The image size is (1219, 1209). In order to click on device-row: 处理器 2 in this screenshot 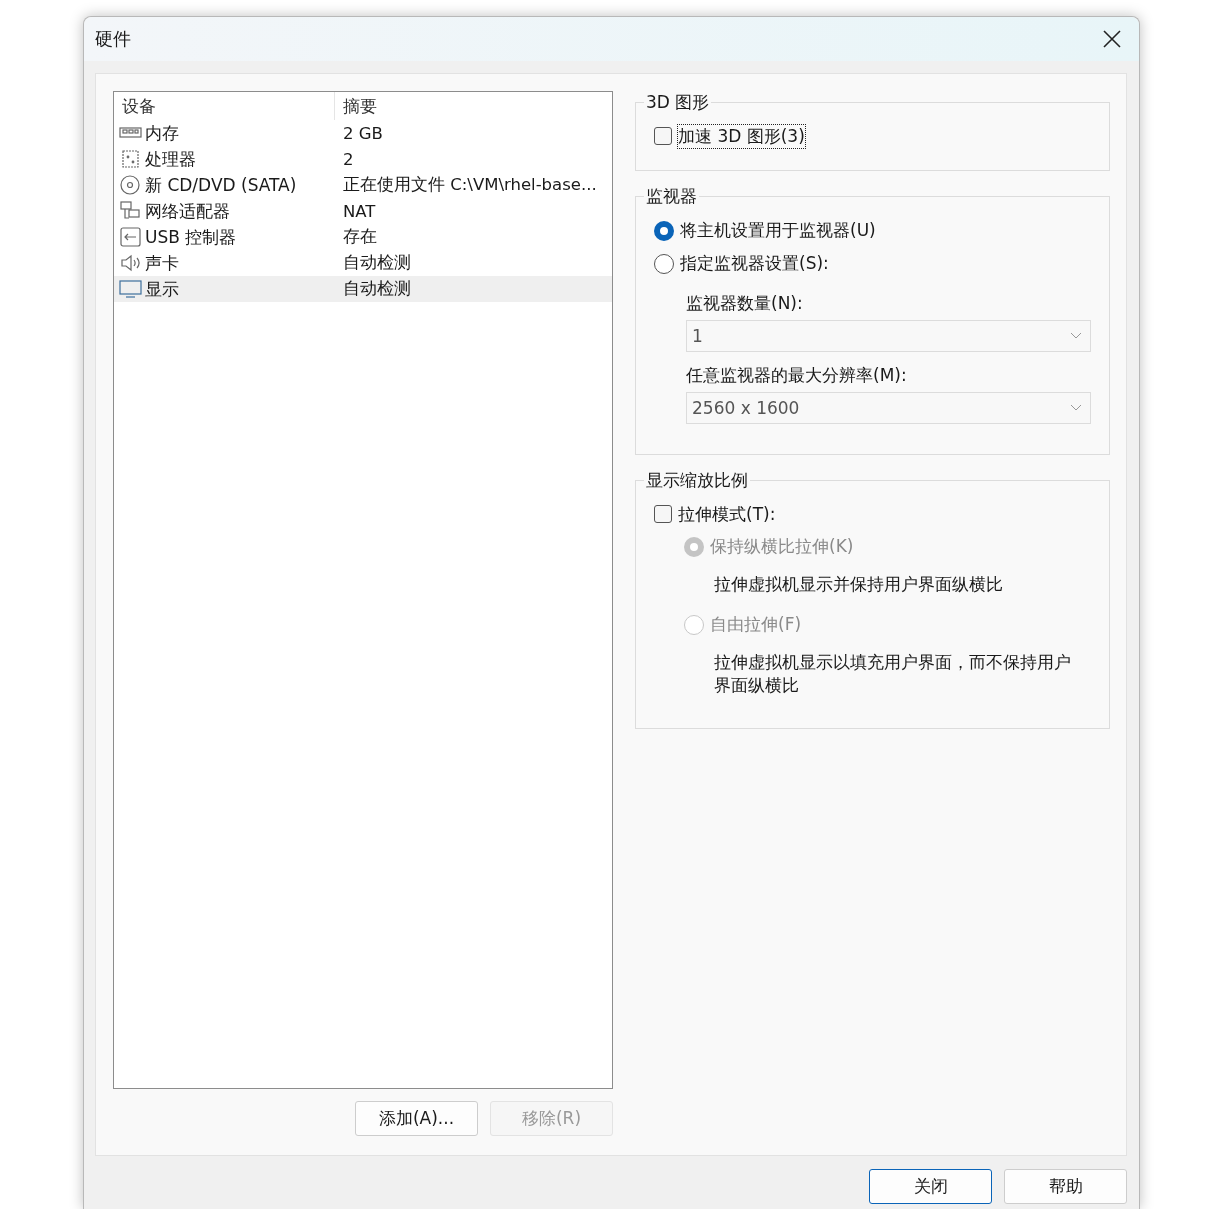, I will do `click(363, 159)`.